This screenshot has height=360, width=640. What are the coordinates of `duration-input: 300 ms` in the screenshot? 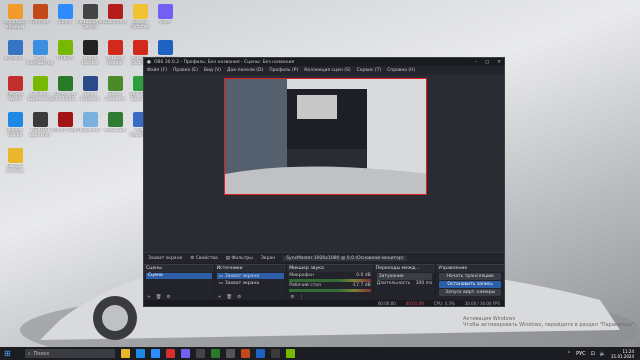 It's located at (424, 283).